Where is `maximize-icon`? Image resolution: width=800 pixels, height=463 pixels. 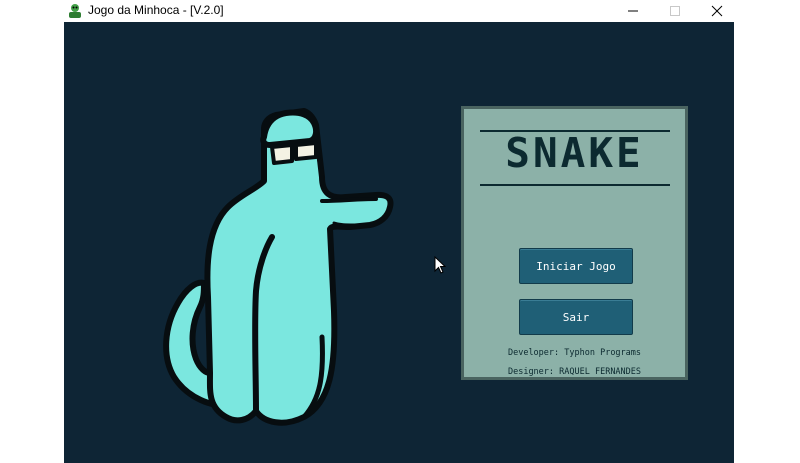 maximize-icon is located at coordinates (675, 11).